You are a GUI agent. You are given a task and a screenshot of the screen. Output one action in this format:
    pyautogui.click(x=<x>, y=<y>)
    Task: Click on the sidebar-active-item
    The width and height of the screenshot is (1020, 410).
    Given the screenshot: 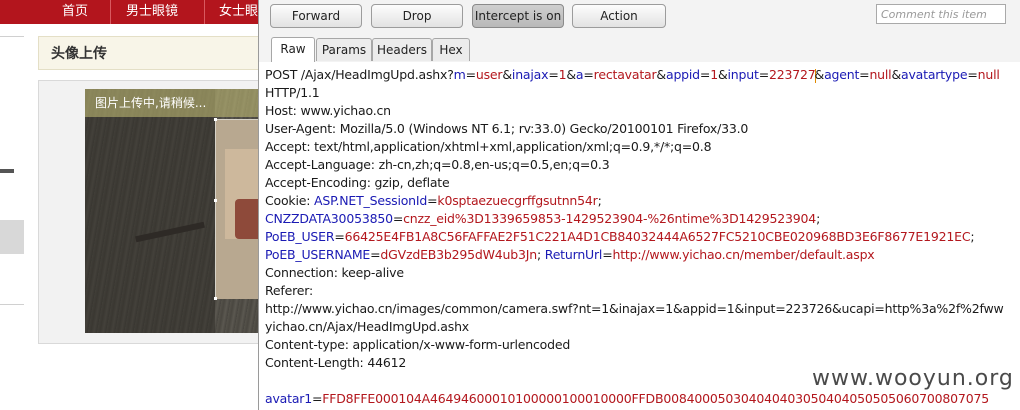 What is the action you would take?
    pyautogui.click(x=12, y=237)
    